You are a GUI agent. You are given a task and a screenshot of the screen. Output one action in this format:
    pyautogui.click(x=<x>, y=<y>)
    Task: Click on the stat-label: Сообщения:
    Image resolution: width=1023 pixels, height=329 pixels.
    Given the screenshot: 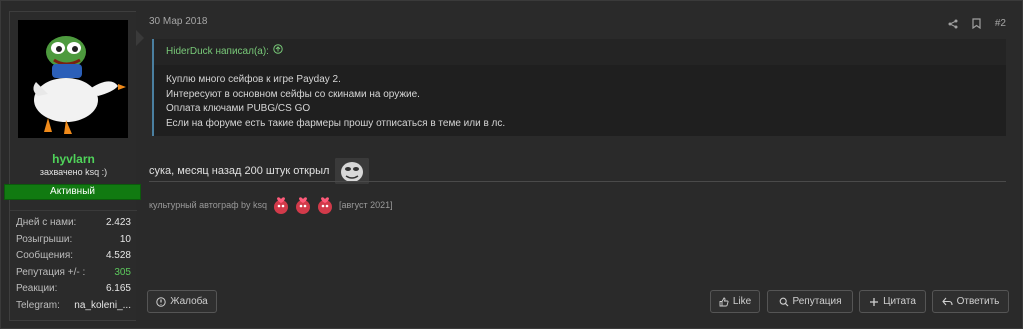 What is the action you would take?
    pyautogui.click(x=45, y=256)
    